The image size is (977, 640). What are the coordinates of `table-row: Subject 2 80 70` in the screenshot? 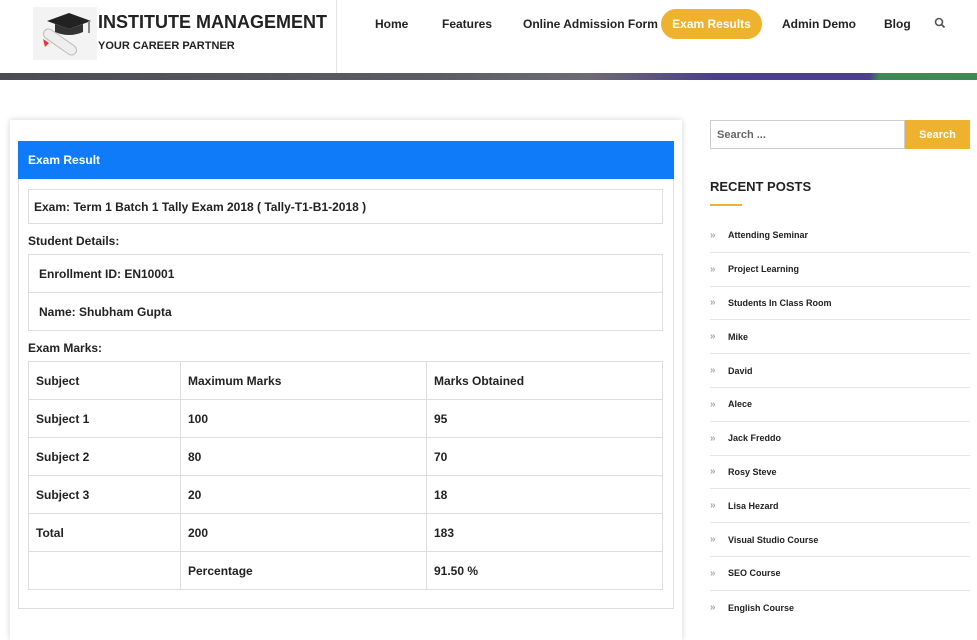 It's located at (345, 456).